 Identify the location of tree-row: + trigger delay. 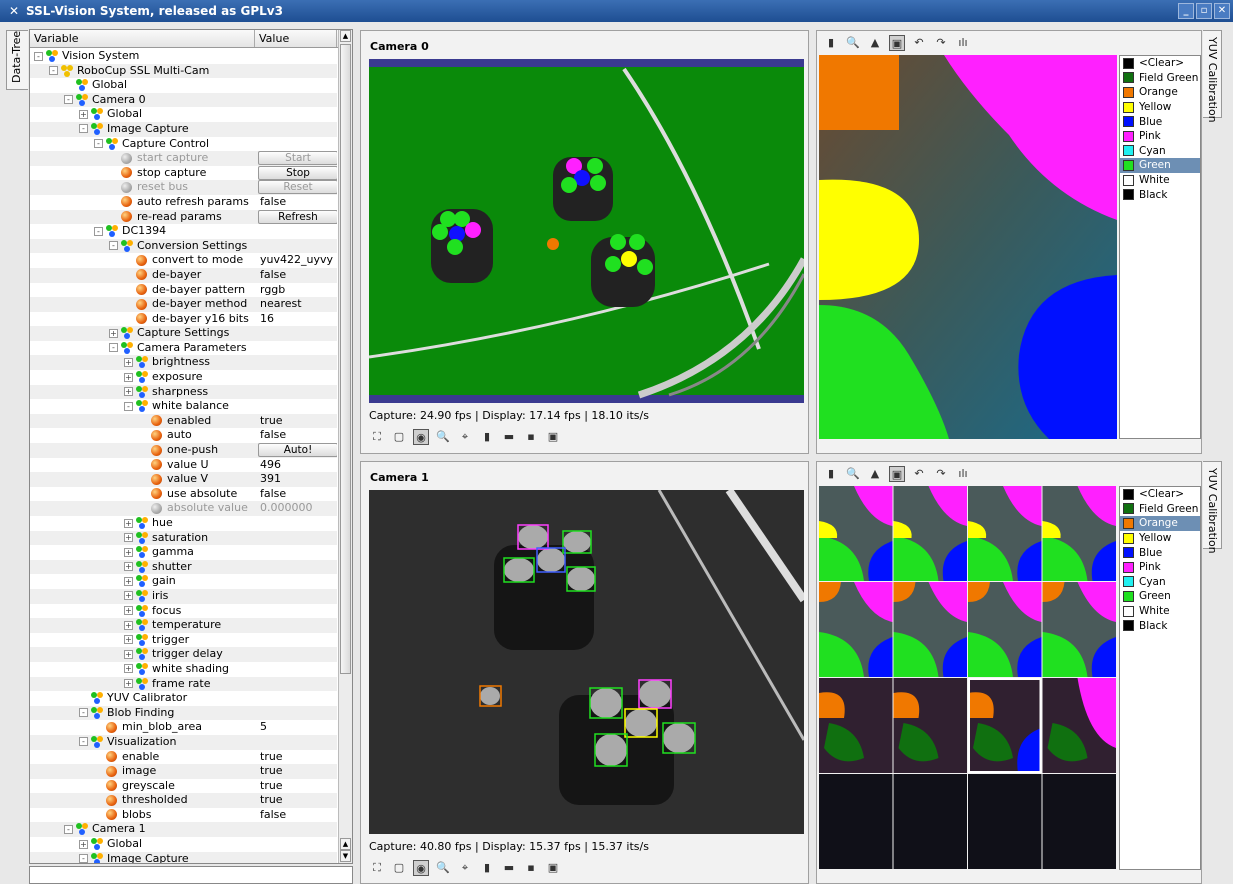
(183, 654).